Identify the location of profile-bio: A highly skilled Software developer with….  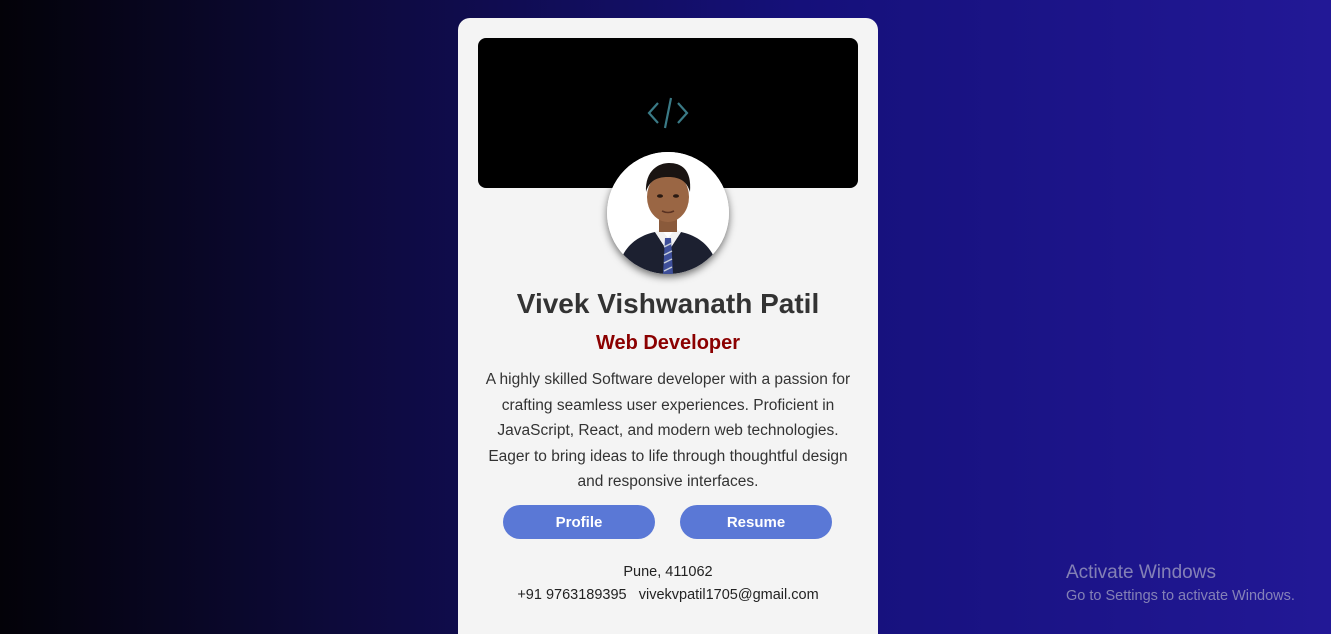
(668, 430).